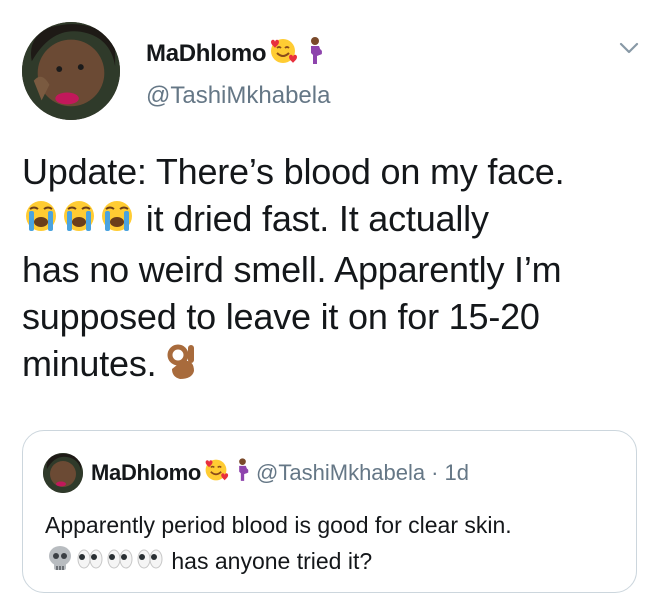 The width and height of the screenshot is (661, 605). I want to click on quoted-text-segment: has anyone tried it?, so click(269, 561).